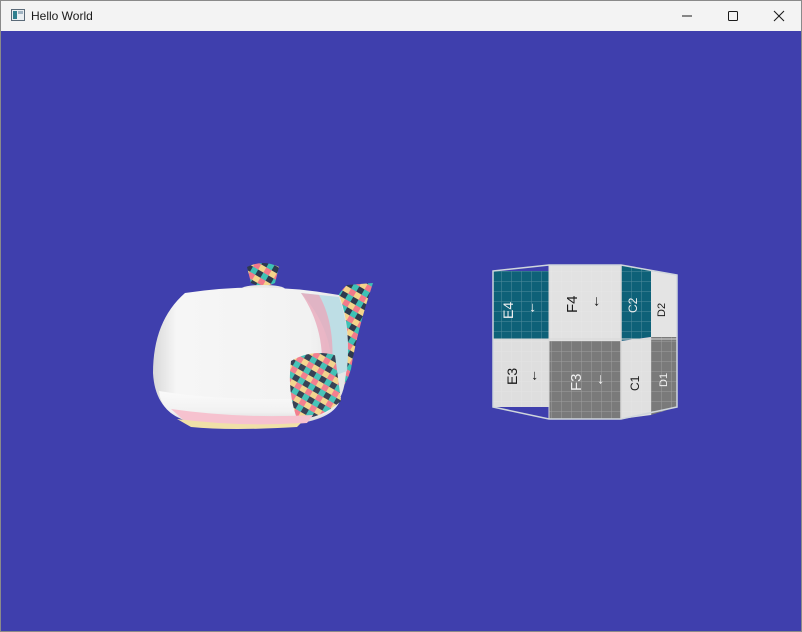  I want to click on cube-label-e4: E4, so click(508, 310).